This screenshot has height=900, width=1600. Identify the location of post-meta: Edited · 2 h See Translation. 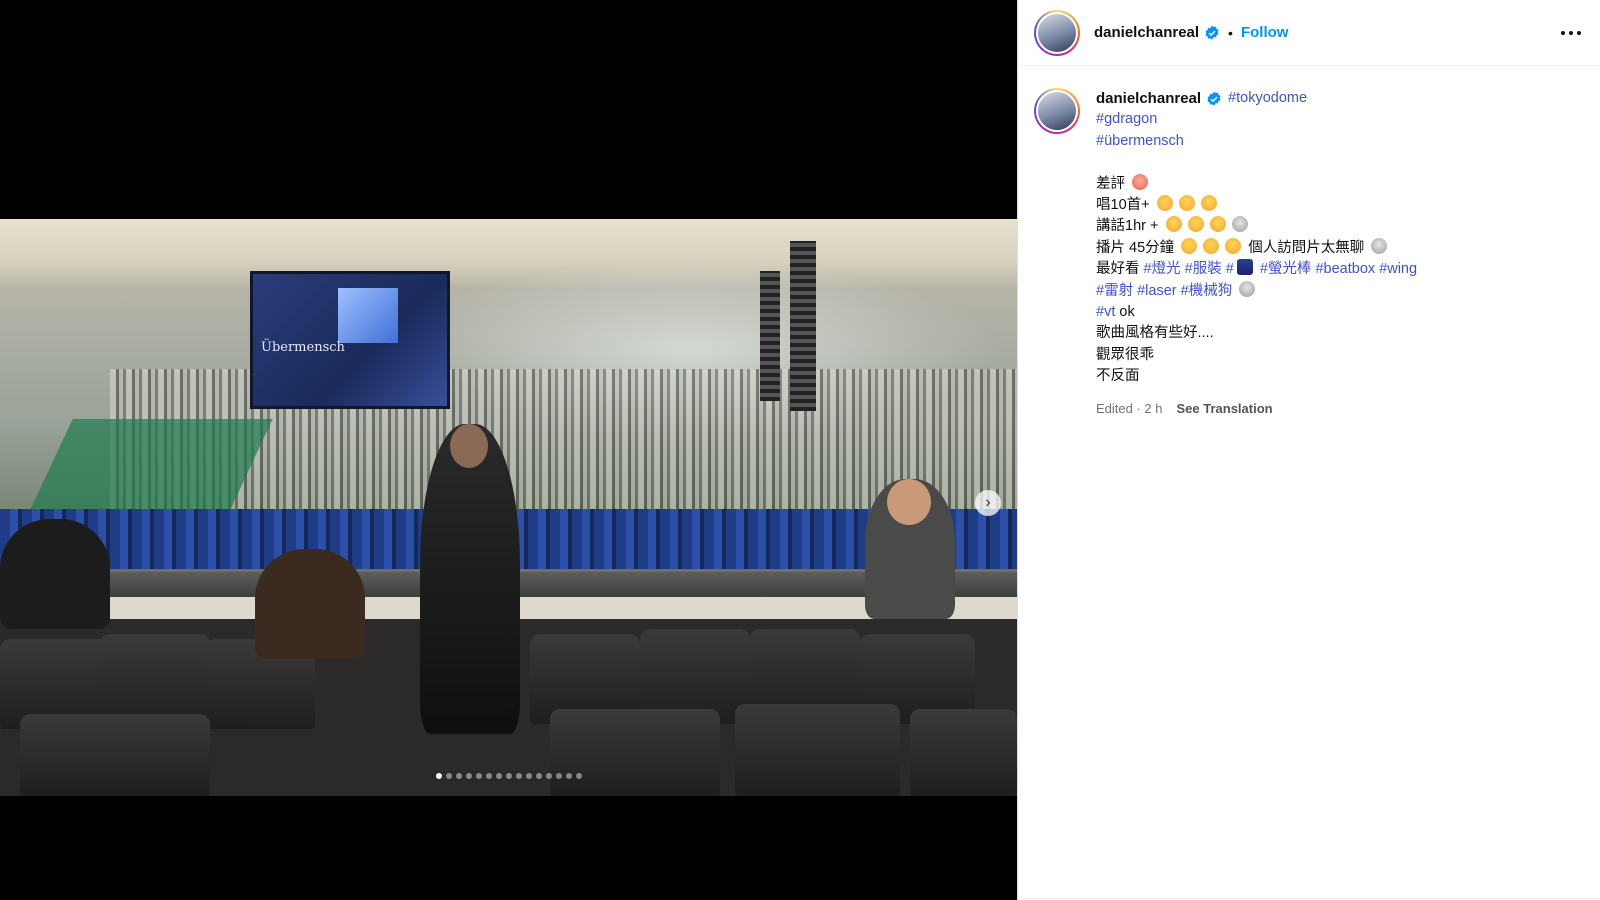
(1256, 408).